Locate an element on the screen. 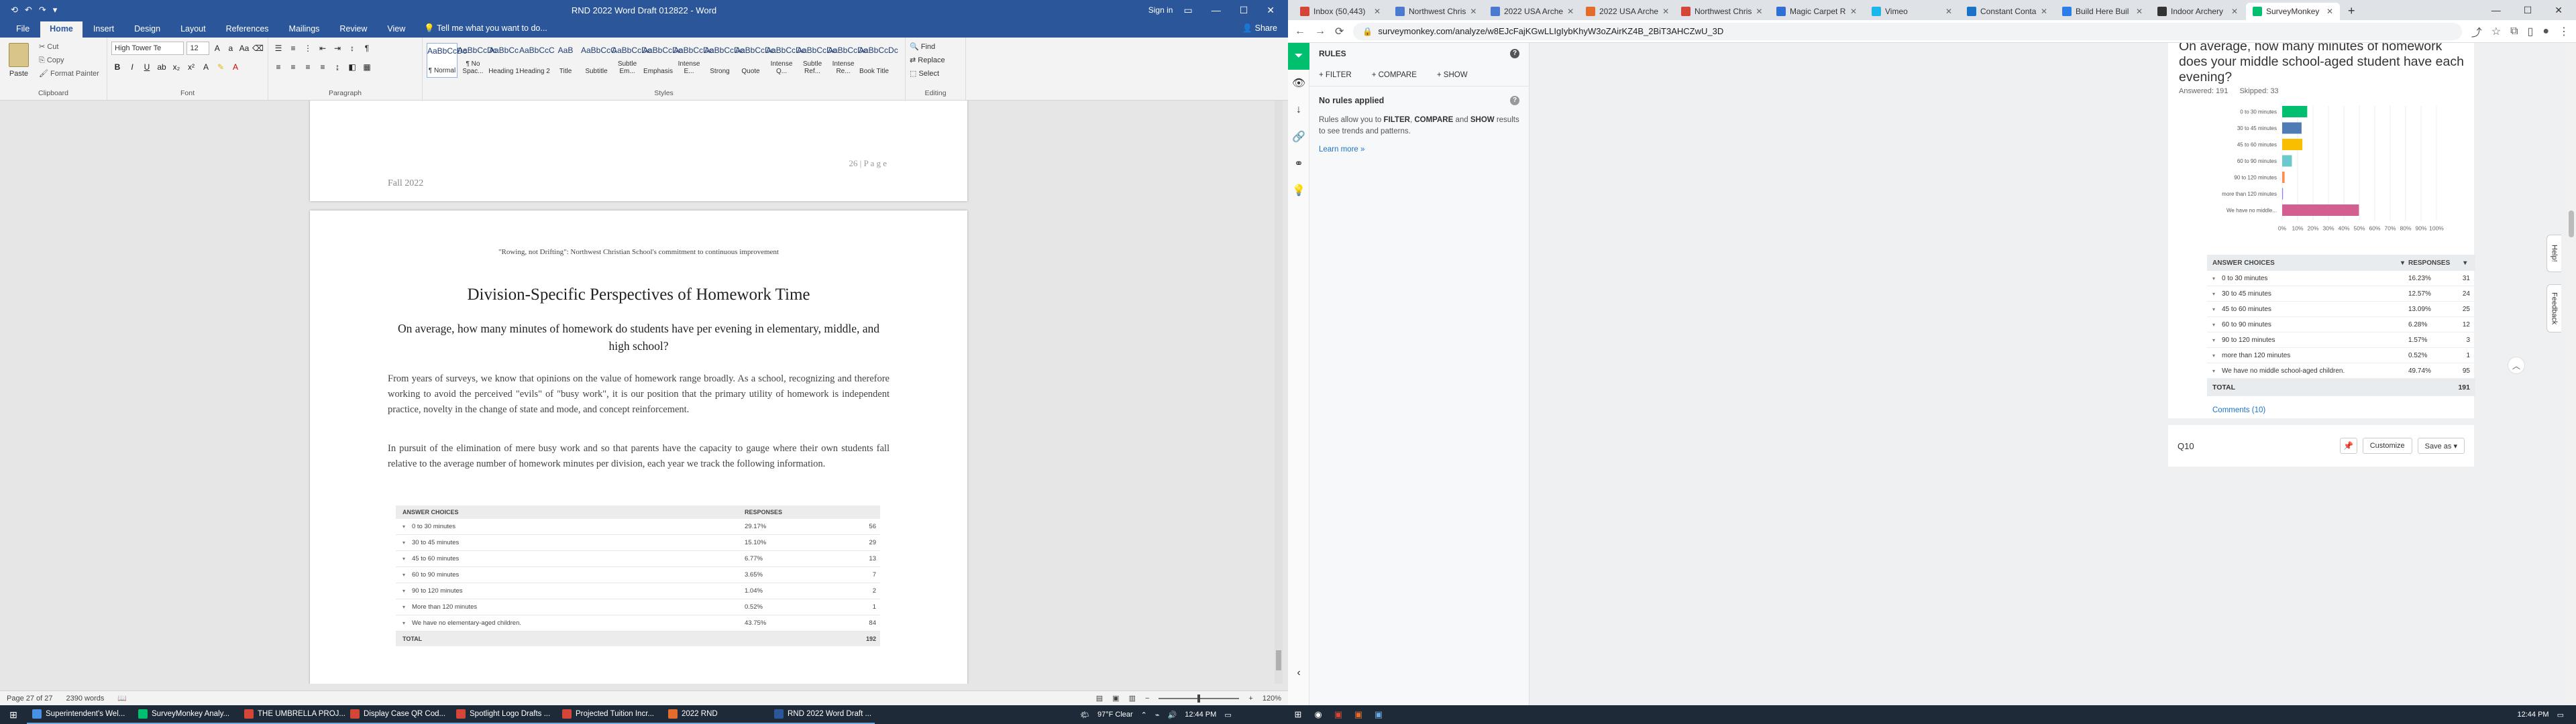 The image size is (2576, 724). line-spacing-icon: ↨ is located at coordinates (337, 67).